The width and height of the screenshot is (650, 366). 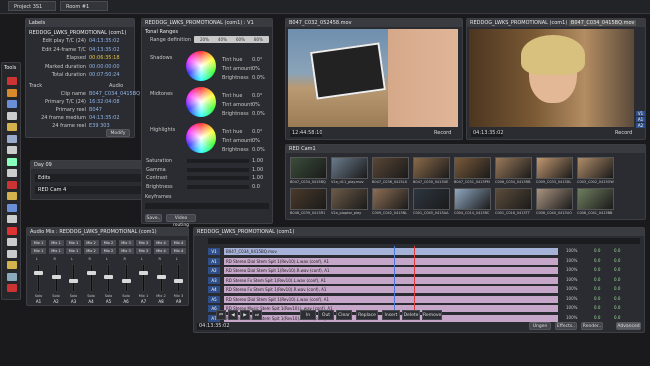 I want to click on bin-item-red-cam: RED Cam 4, so click(x=91, y=190).